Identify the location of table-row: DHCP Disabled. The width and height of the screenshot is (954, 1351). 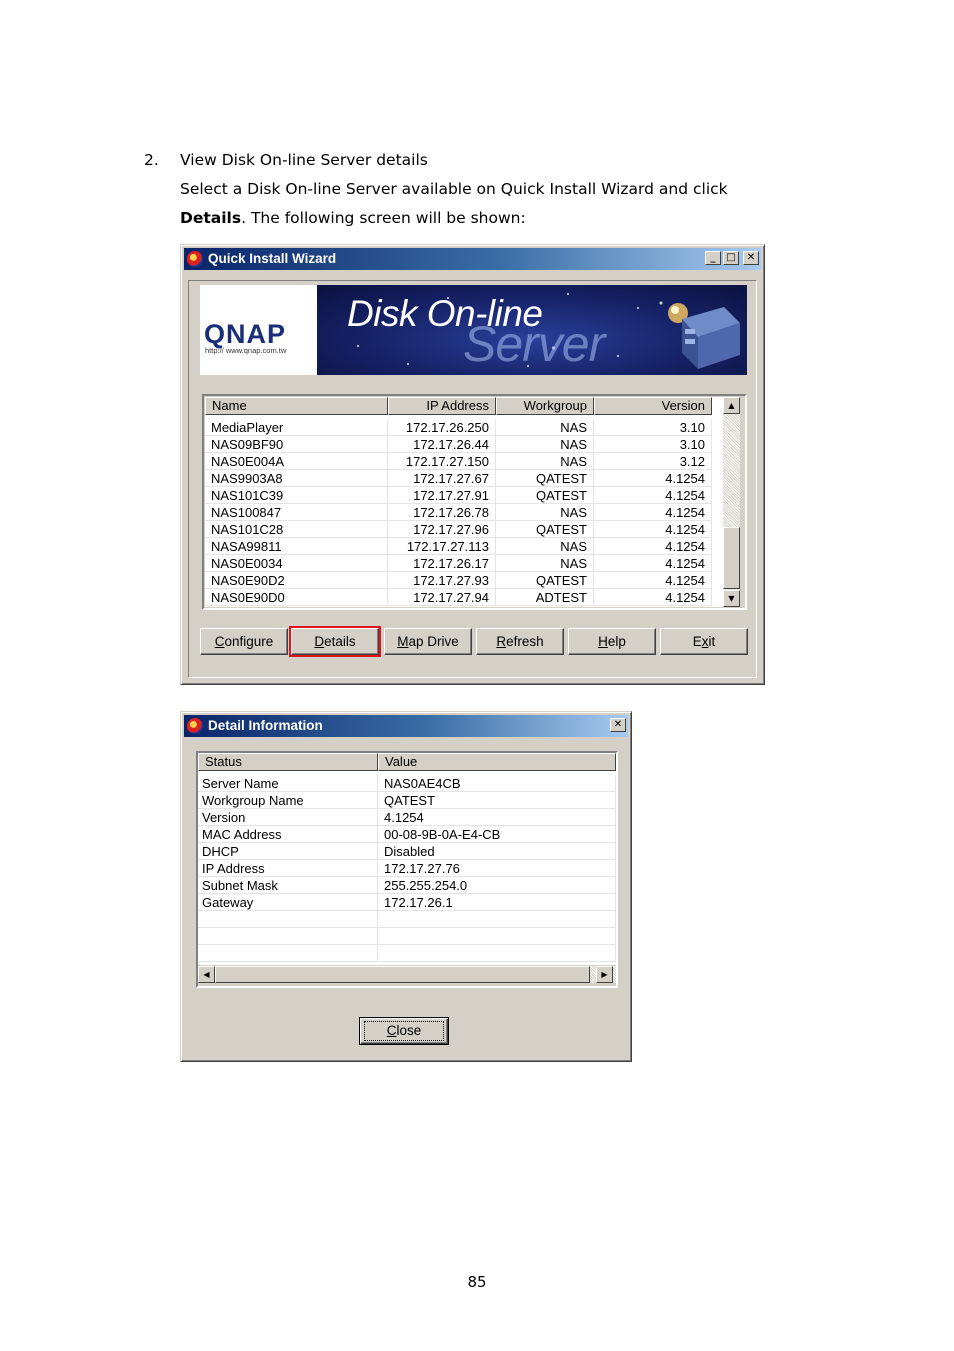
(407, 851).